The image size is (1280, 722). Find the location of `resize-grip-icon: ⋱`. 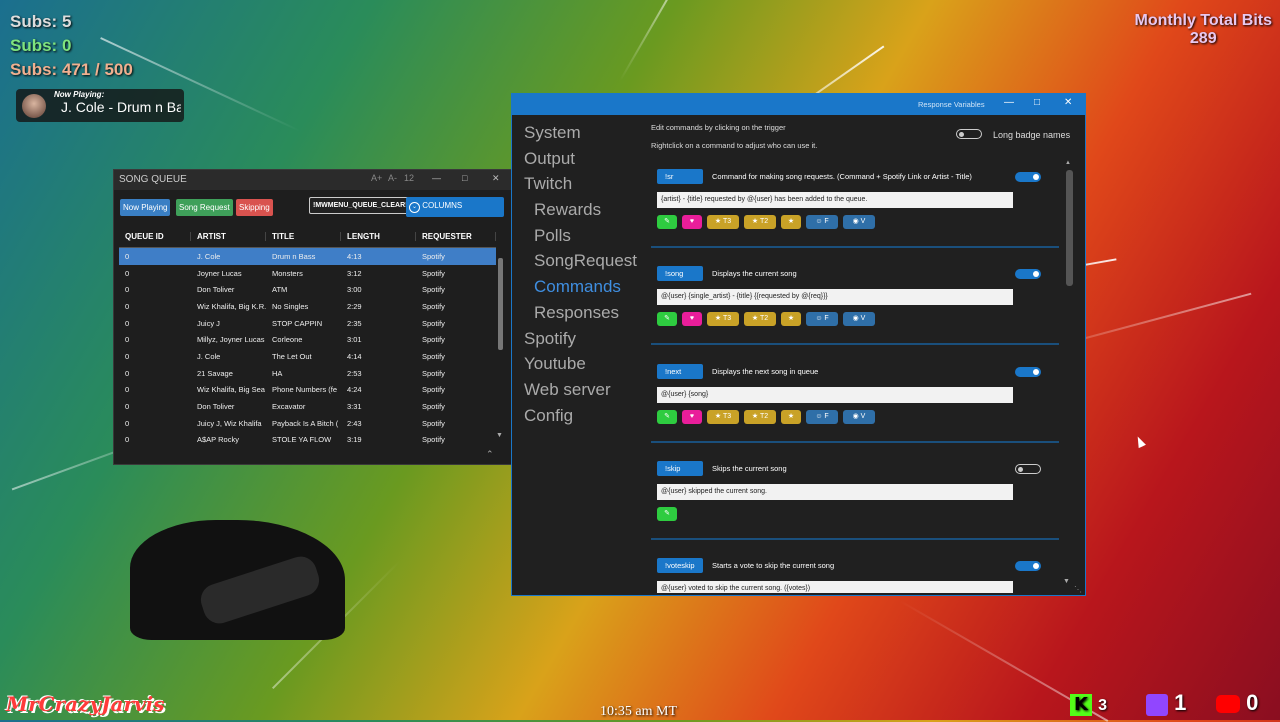

resize-grip-icon: ⋱ is located at coordinates (1078, 589).